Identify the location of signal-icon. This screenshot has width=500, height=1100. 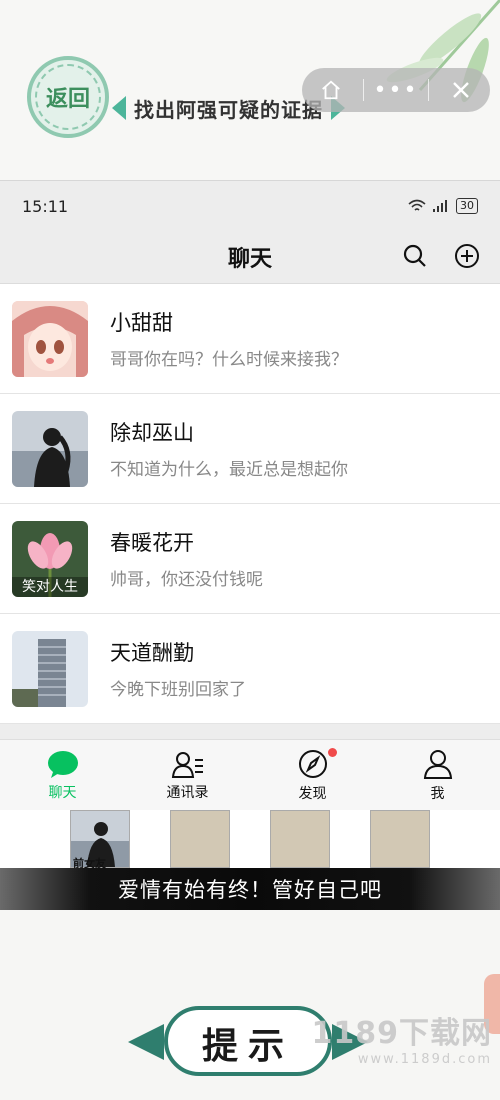
(440, 206).